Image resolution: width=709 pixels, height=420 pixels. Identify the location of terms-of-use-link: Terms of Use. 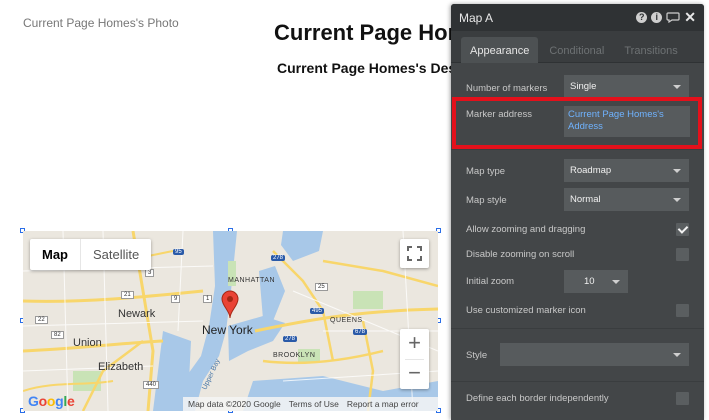
(314, 404).